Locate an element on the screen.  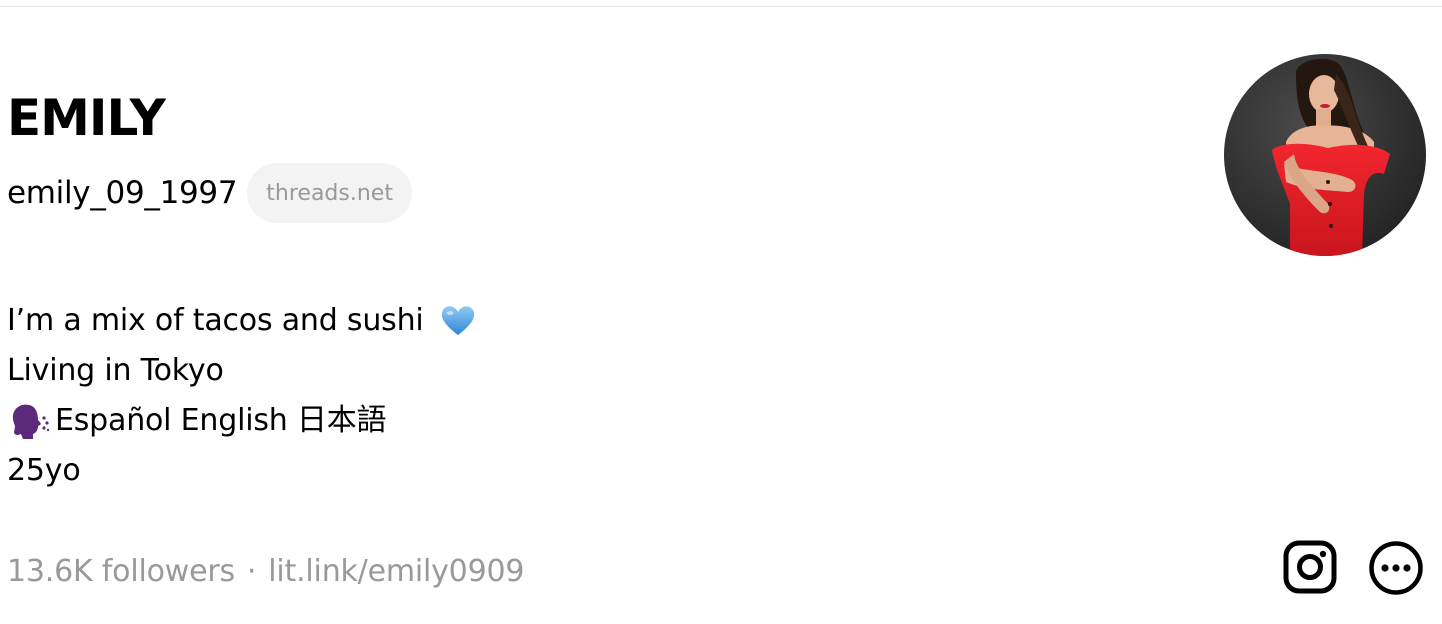
blue-heart-icon is located at coordinates (458, 321).